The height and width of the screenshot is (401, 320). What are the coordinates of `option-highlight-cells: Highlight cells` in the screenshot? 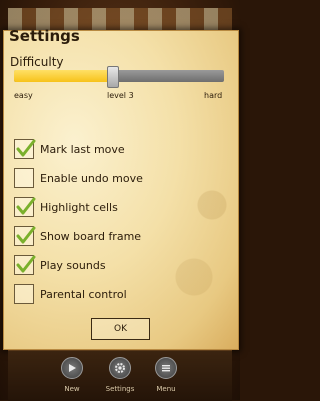 It's located at (114, 207).